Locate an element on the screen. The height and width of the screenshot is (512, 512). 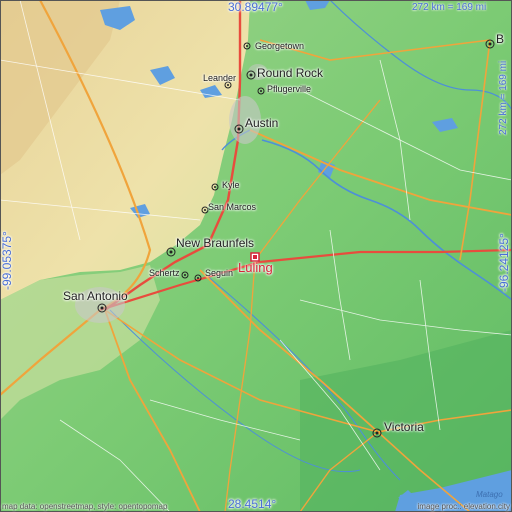
austin-marker is located at coordinates (239, 129).